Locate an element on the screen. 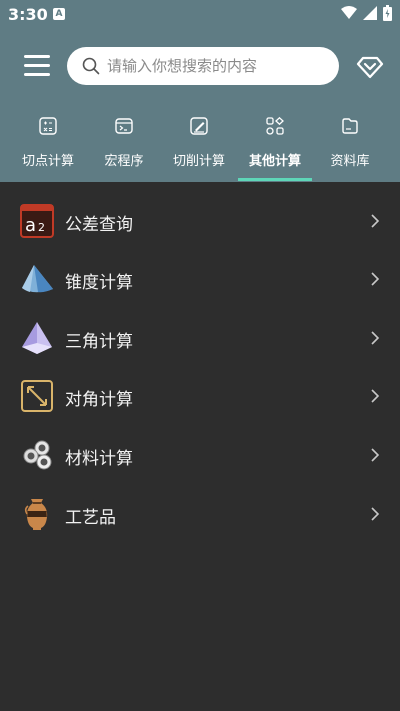 The height and width of the screenshot is (711, 400). svg-text: a is located at coordinates (30, 225).